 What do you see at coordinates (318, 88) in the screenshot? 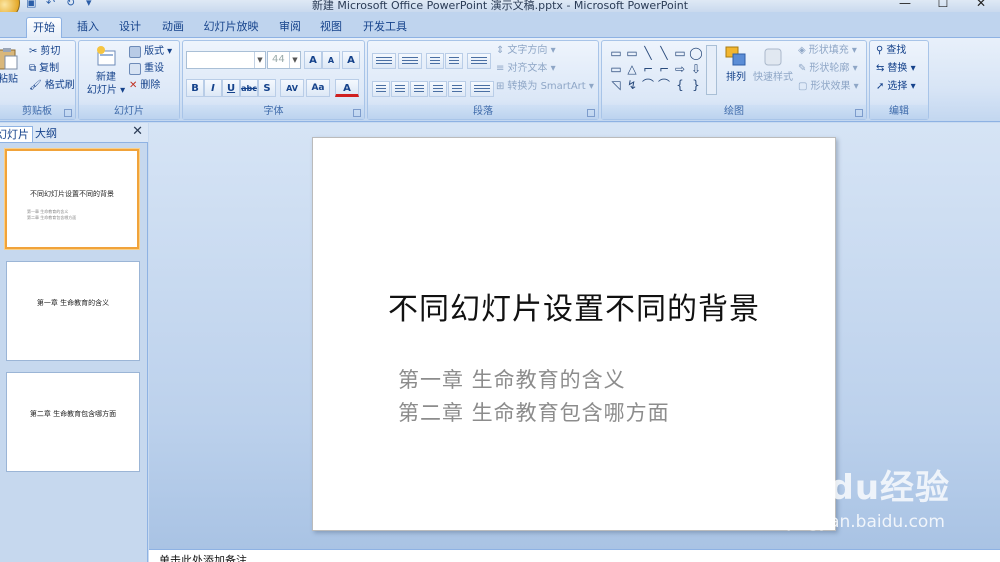
I see `change-case-button: Aa` at bounding box center [318, 88].